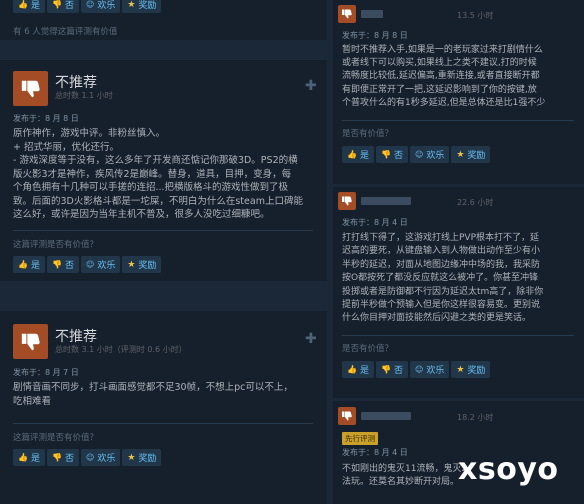 Image resolution: width=584 pixels, height=504 pixels. What do you see at coordinates (168, 394) in the screenshot?
I see `review-body: 剧情音画不同步，打斗画面感觉都不足30帧，不想上pc可以不上， 吃相难看` at bounding box center [168, 394].